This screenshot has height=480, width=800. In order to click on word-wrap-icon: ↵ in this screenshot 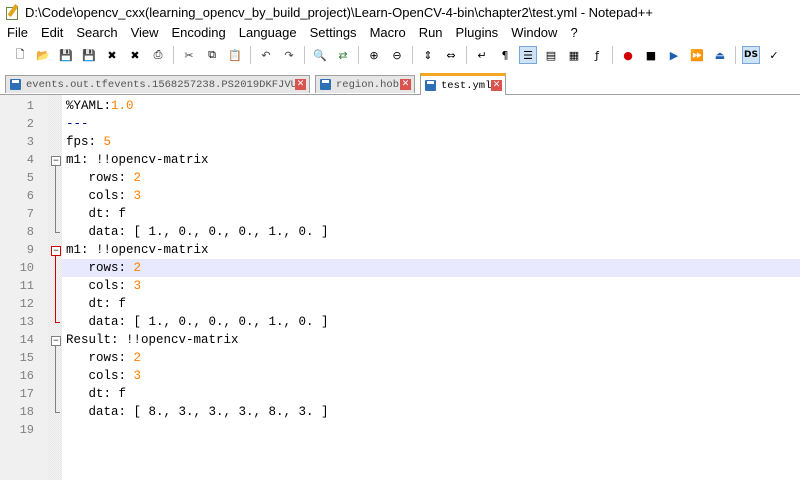, I will do `click(482, 55)`.